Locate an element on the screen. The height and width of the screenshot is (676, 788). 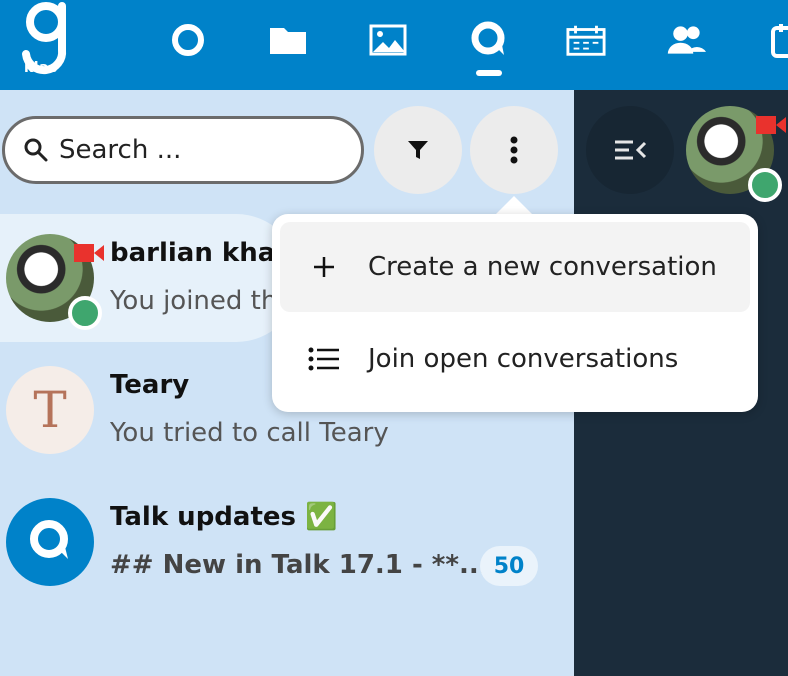
menu-item-label: Join open conversations is located at coordinates (523, 359).